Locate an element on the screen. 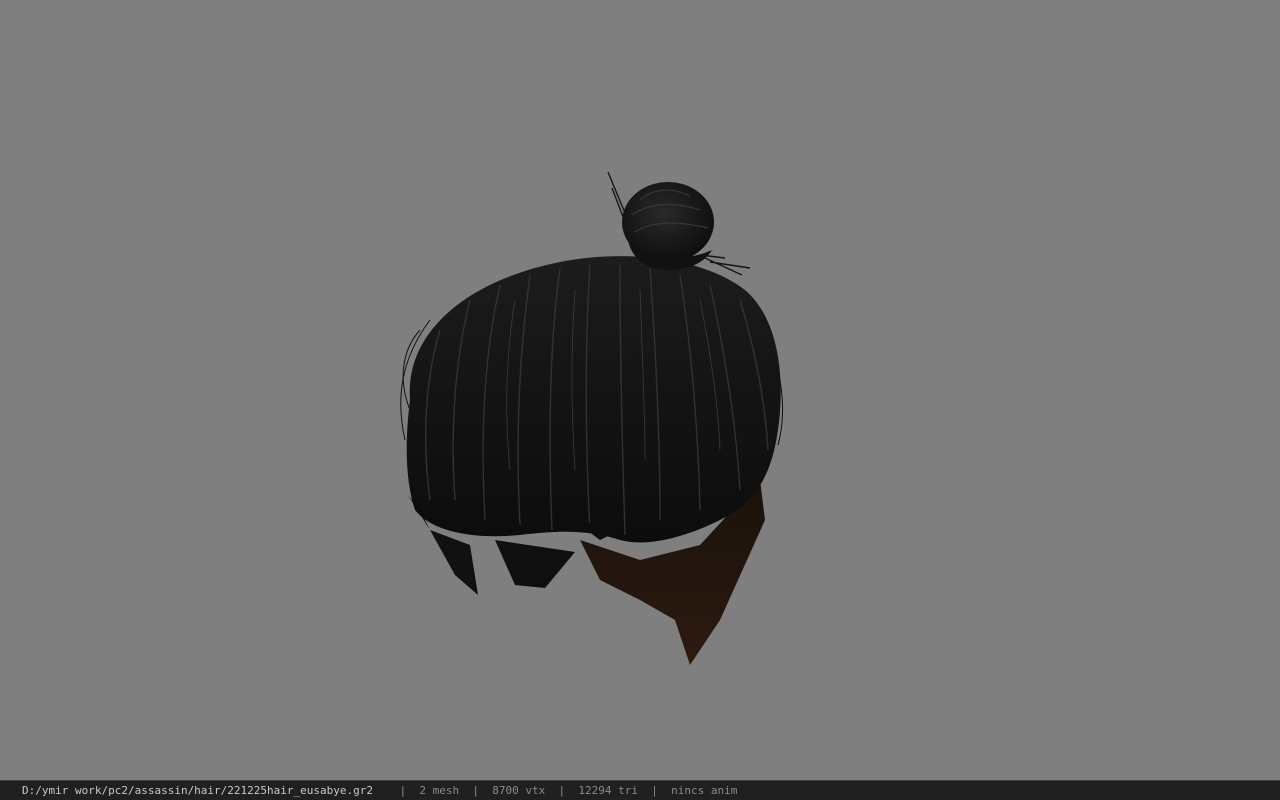  mesh-count: 2 mesh is located at coordinates (439, 790).